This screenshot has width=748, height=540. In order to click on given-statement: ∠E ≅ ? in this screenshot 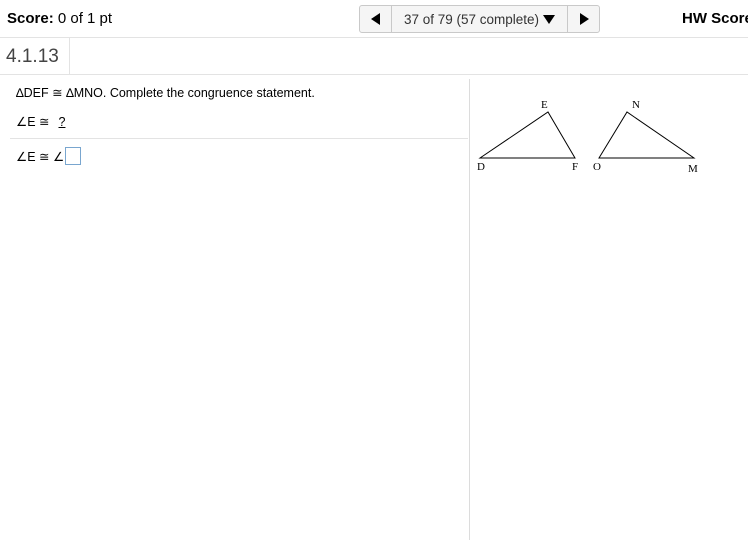, I will do `click(42, 121)`.